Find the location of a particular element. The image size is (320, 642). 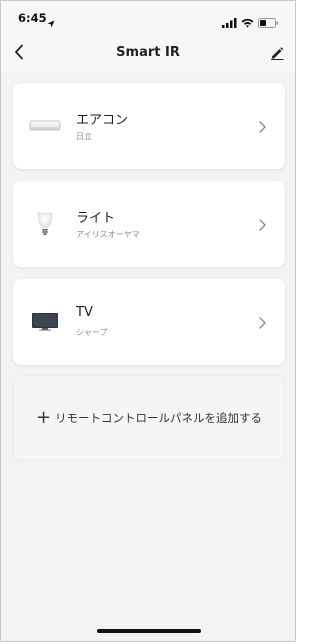

edit-button is located at coordinates (277, 54).